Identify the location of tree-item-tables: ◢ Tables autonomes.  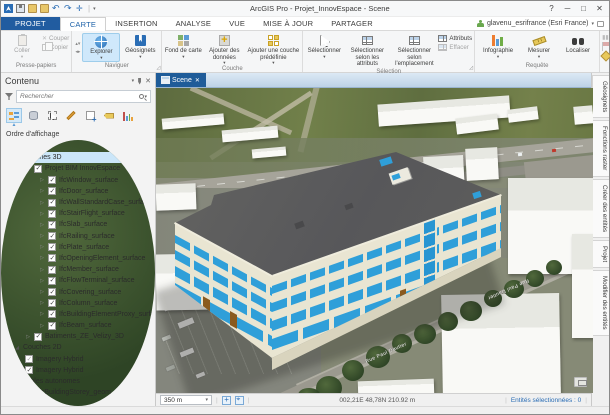
(78, 381).